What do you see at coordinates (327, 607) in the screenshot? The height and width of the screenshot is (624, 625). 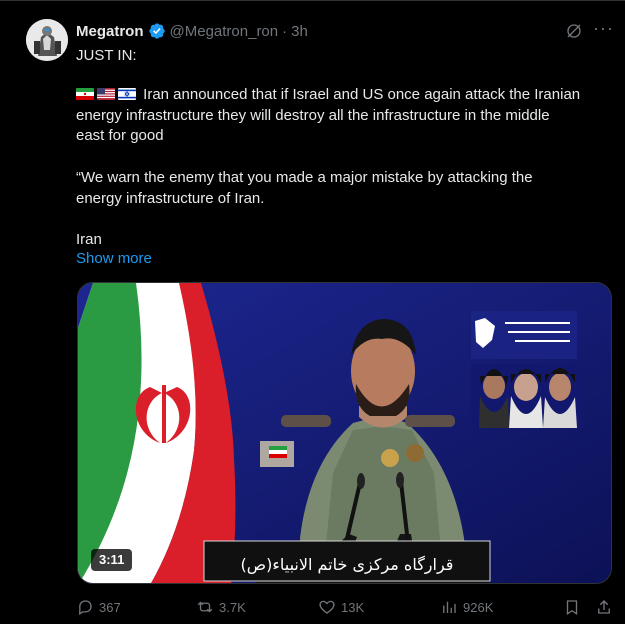 I see `heart-icon` at bounding box center [327, 607].